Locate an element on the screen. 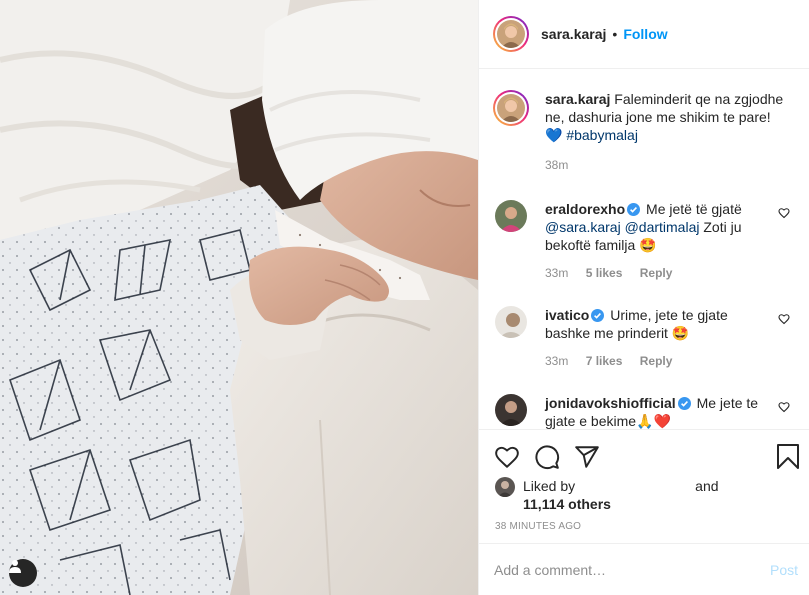 The height and width of the screenshot is (595, 809). comment-username: eraldorexho is located at coordinates (585, 209).